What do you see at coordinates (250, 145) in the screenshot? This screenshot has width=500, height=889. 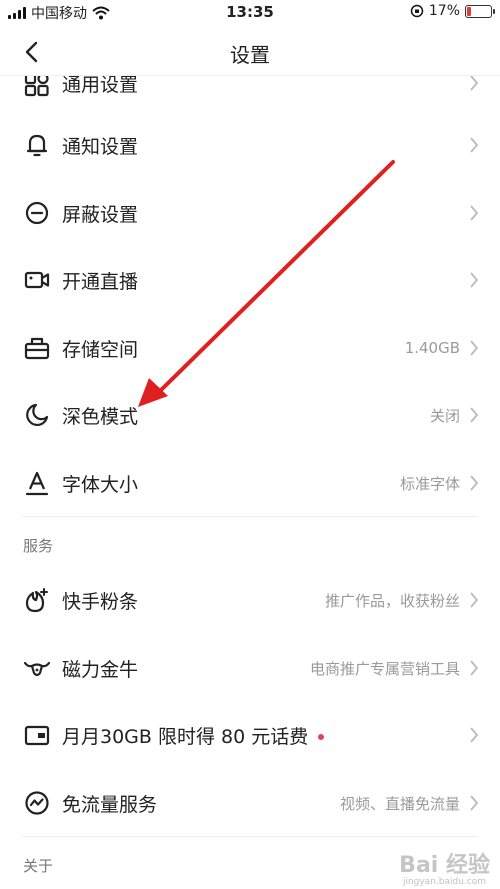 I see `row-notification-settings: 通知设置` at bounding box center [250, 145].